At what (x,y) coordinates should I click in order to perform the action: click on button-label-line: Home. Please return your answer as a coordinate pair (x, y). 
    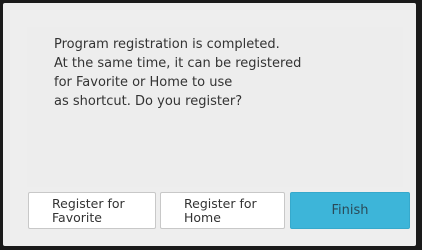
    Looking at the image, I should click on (202, 217).